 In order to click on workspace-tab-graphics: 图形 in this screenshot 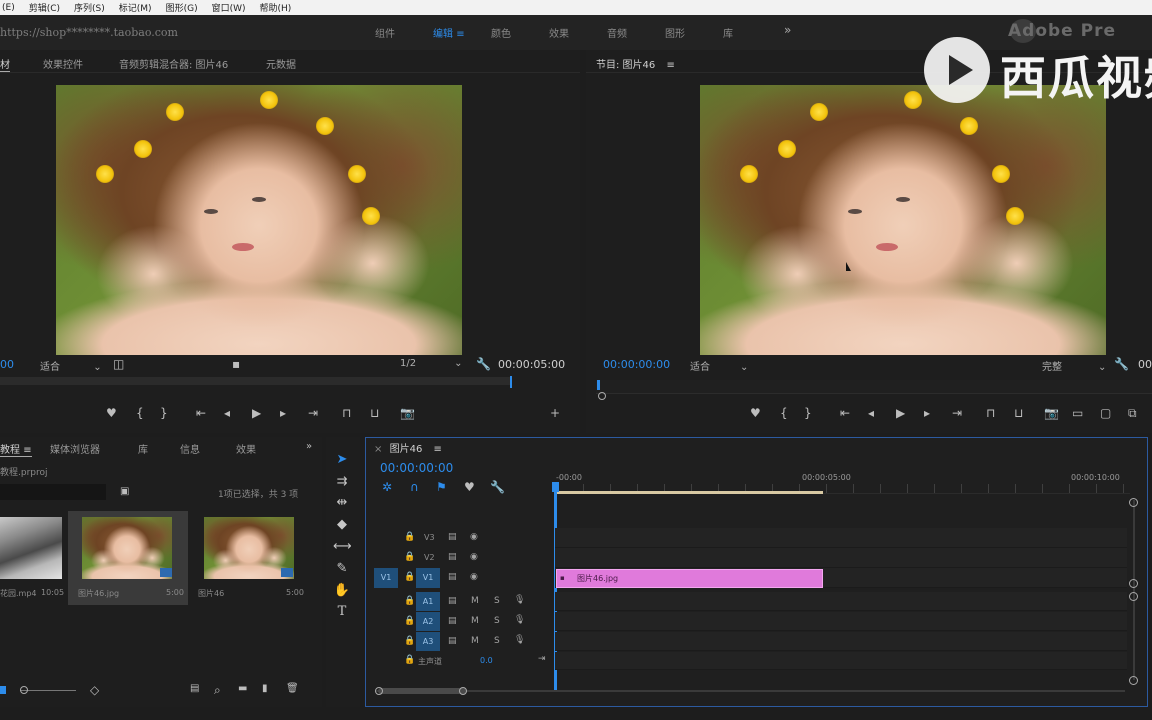, I will do `click(694, 32)`.